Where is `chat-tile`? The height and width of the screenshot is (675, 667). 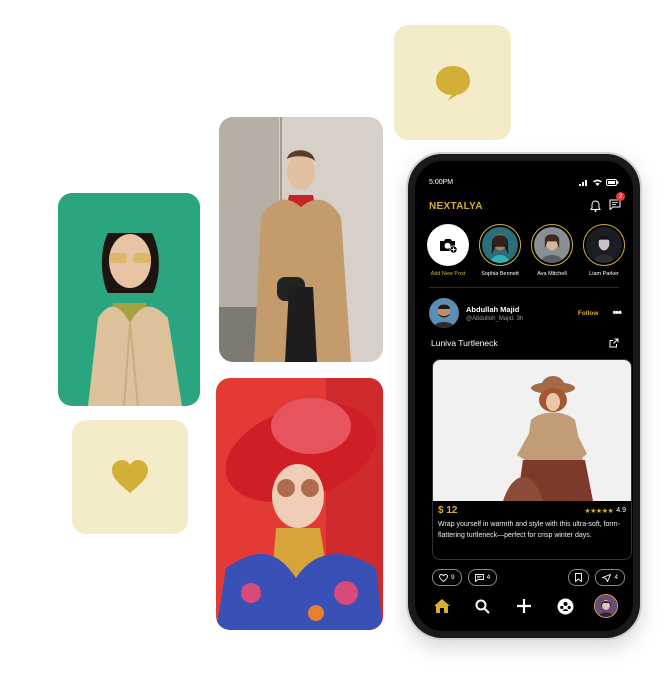
chat-tile is located at coordinates (452, 82).